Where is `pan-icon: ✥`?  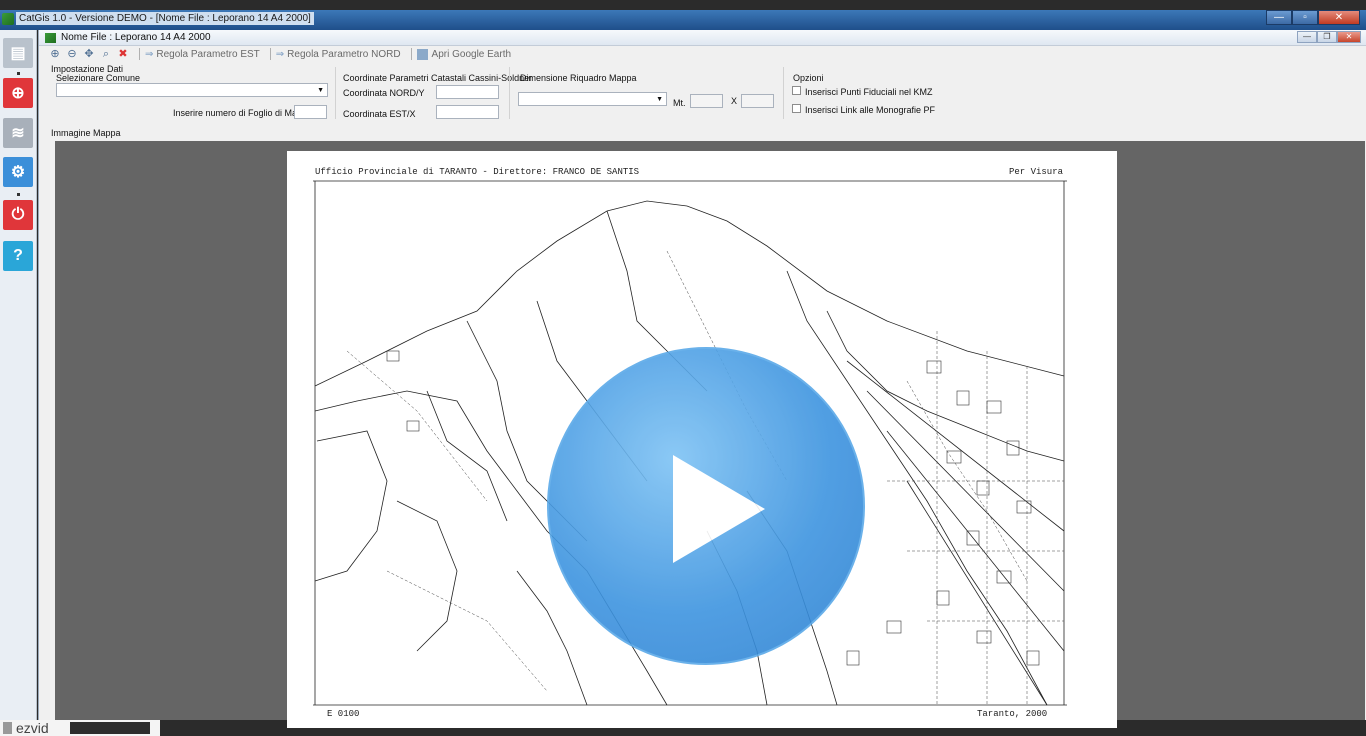
pan-icon: ✥ is located at coordinates (89, 54).